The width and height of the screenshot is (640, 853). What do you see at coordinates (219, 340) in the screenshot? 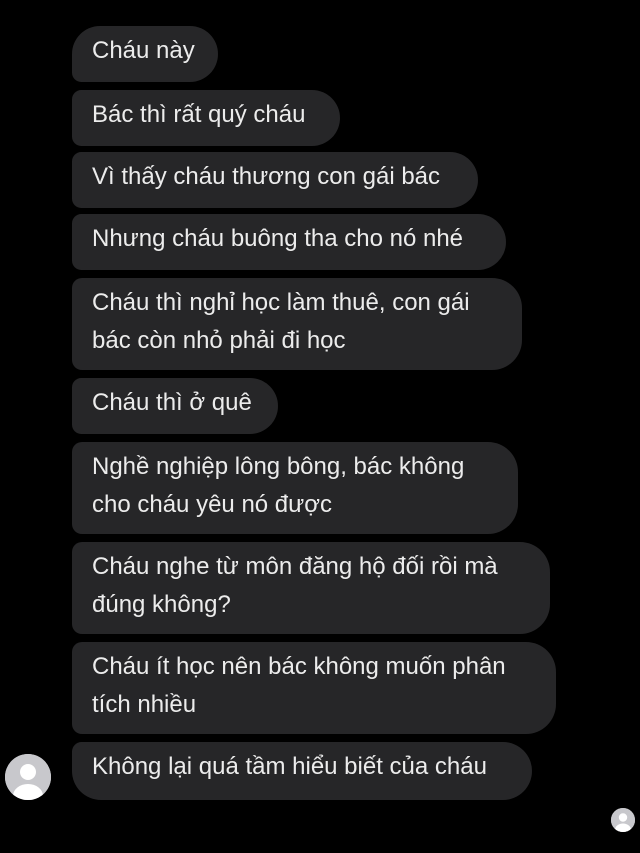
I see `message-text-line: bác còn nhỏ phải đi học` at bounding box center [219, 340].